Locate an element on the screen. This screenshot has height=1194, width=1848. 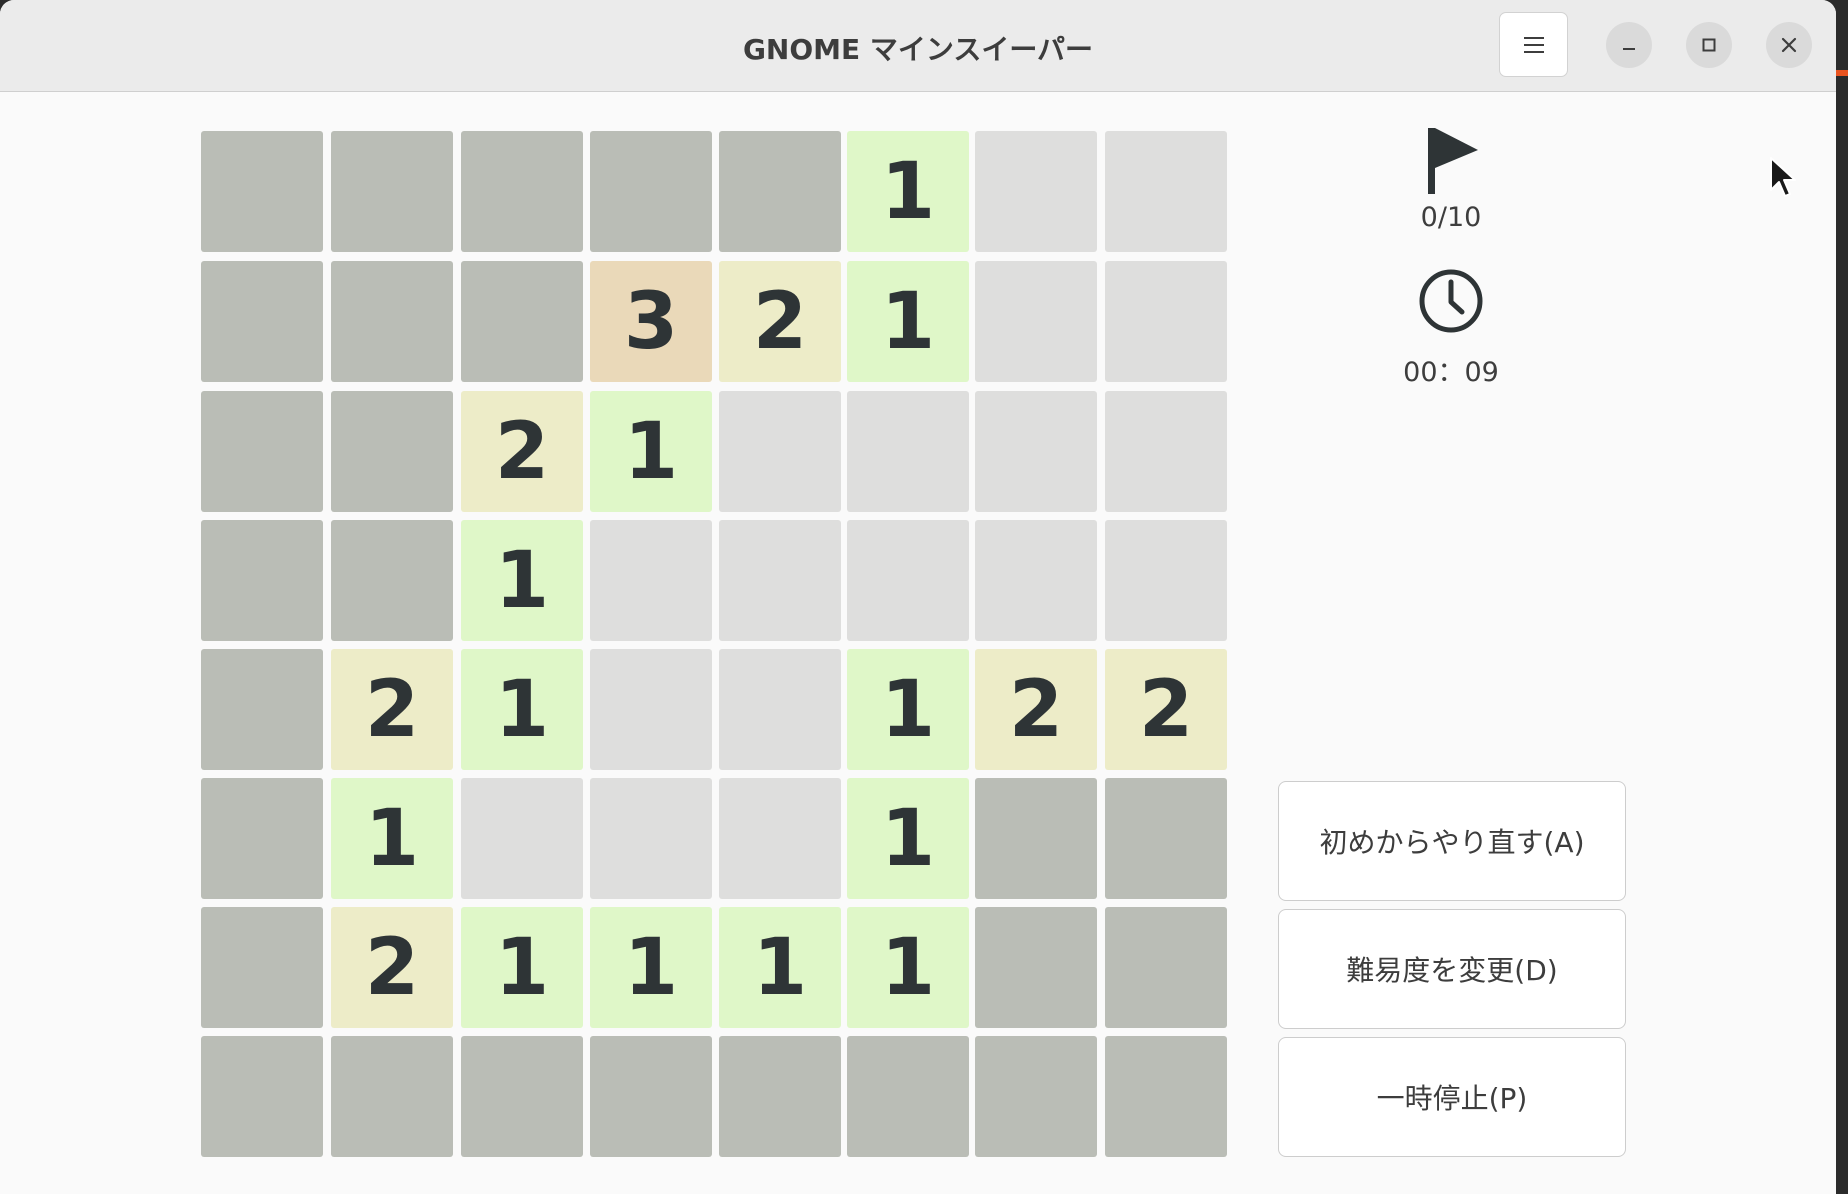
mine-cell-number: 3 is located at coordinates (651, 321).